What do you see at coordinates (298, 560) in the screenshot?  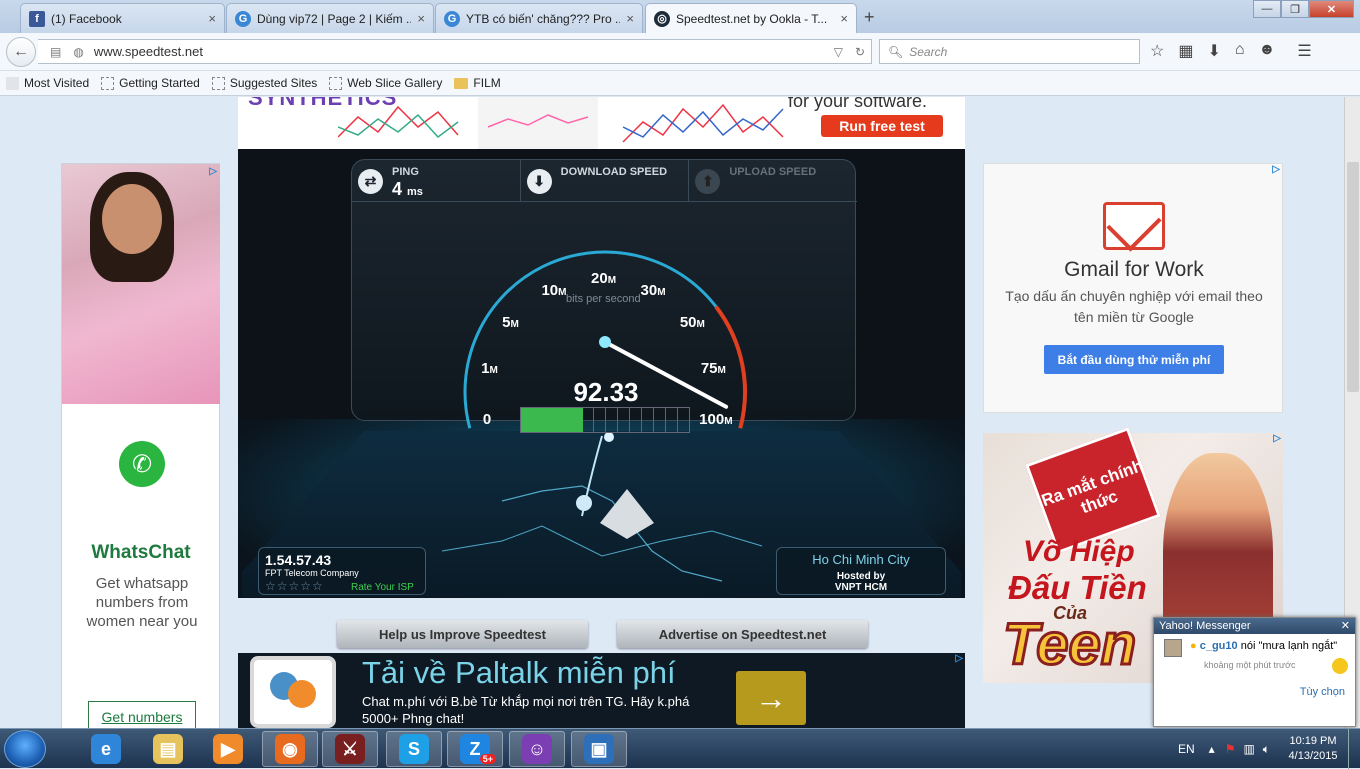 I see `isp-ip: 1.54.57.43` at bounding box center [298, 560].